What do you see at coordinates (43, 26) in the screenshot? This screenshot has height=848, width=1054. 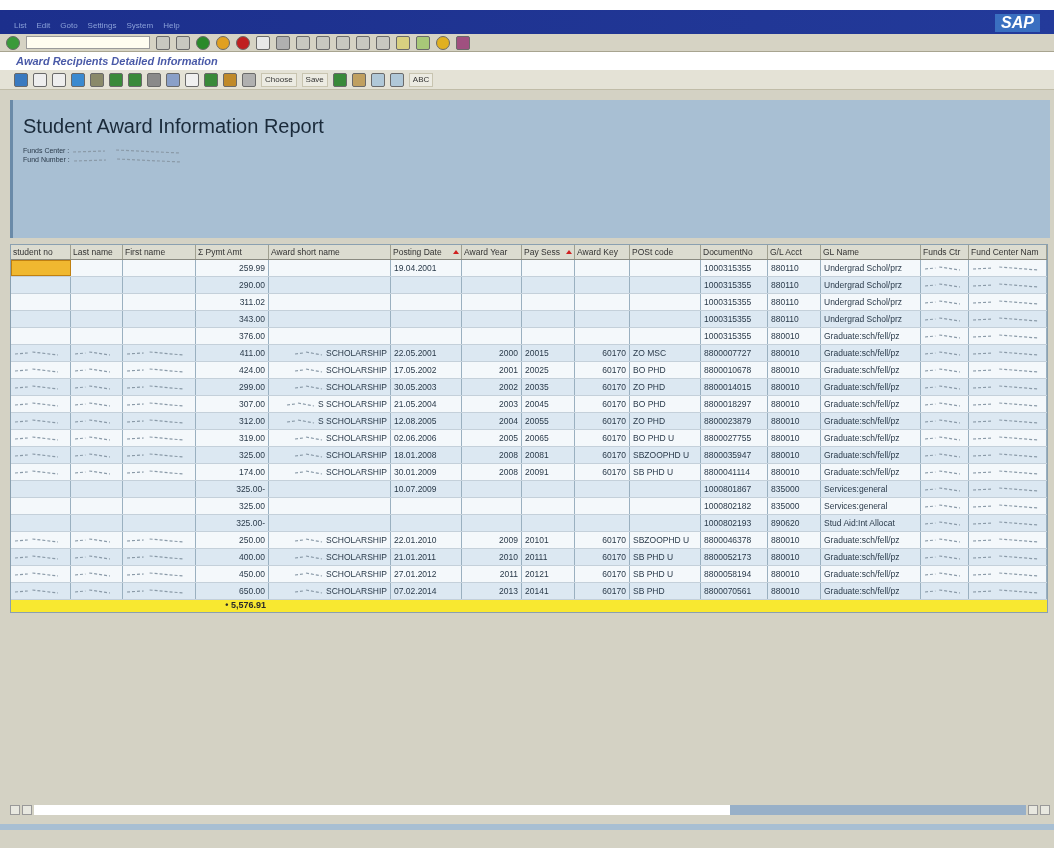 I see `menu-item: Edit` at bounding box center [43, 26].